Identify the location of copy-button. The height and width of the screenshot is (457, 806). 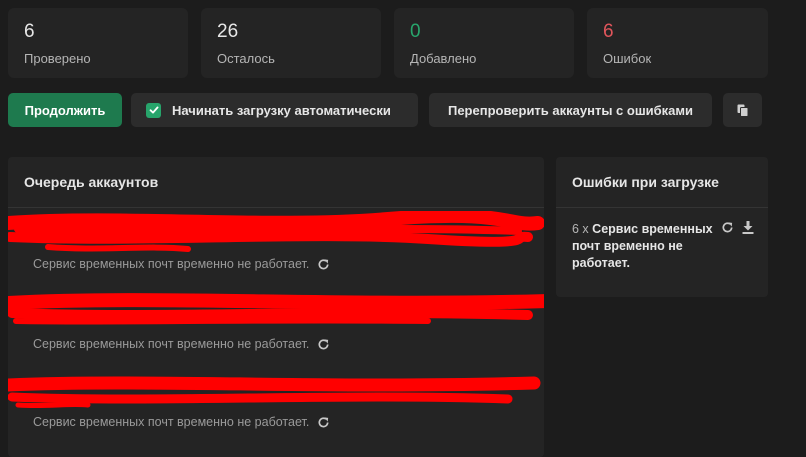
(742, 110).